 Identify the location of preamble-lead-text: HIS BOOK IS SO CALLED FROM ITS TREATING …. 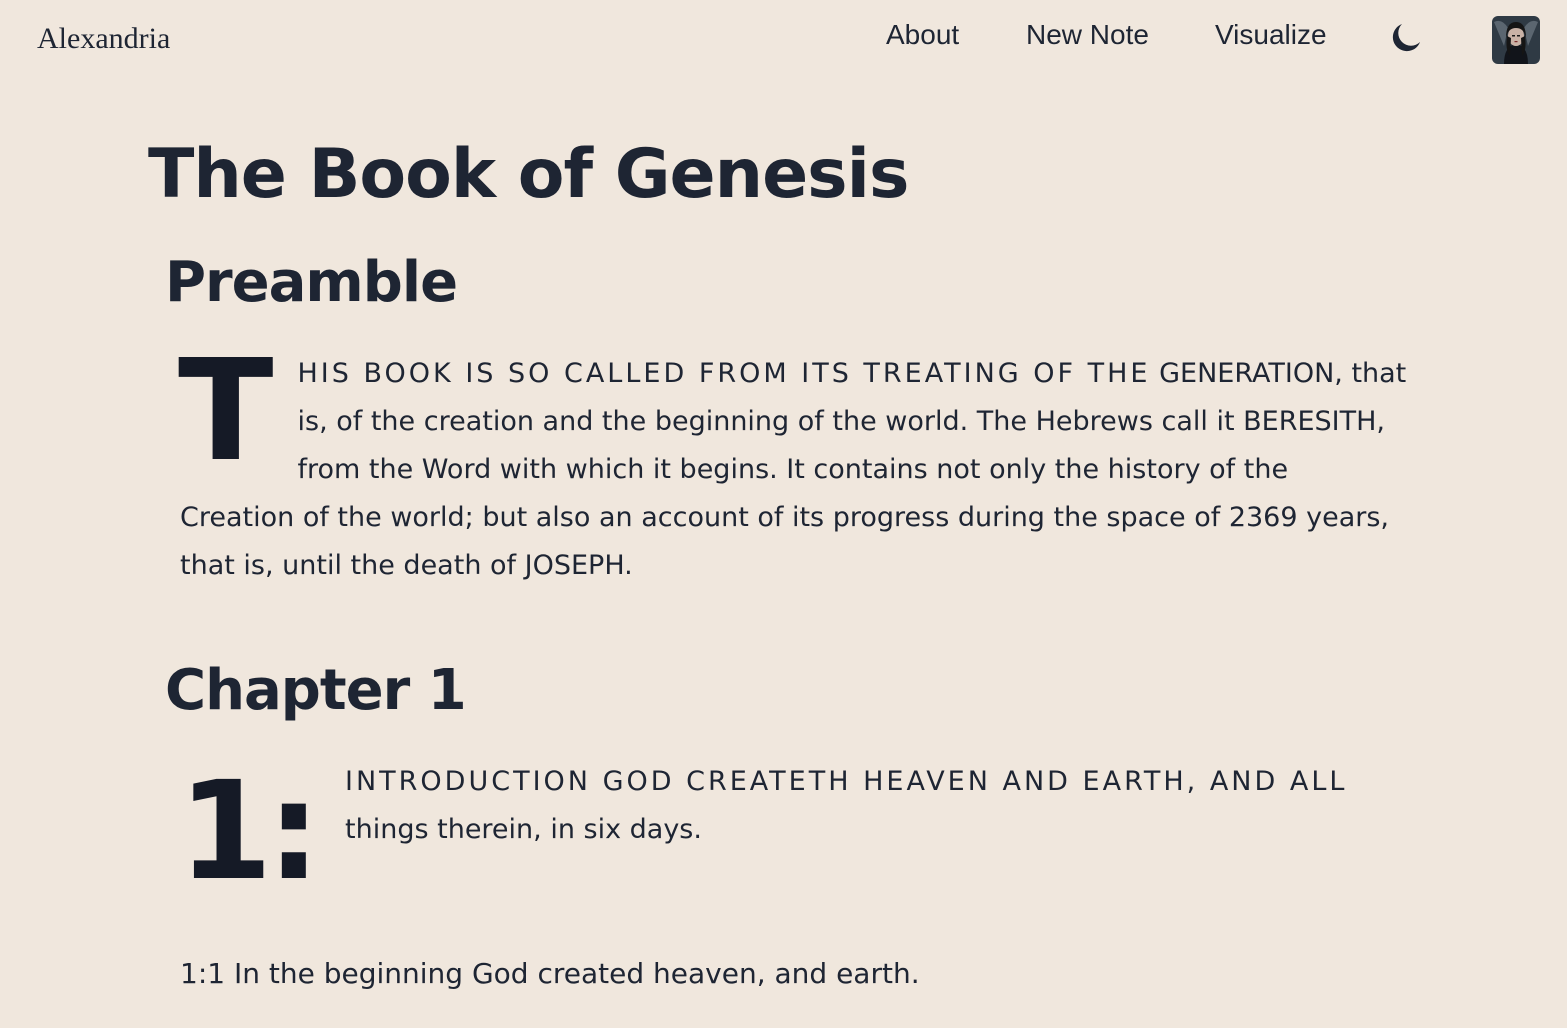
(724, 373).